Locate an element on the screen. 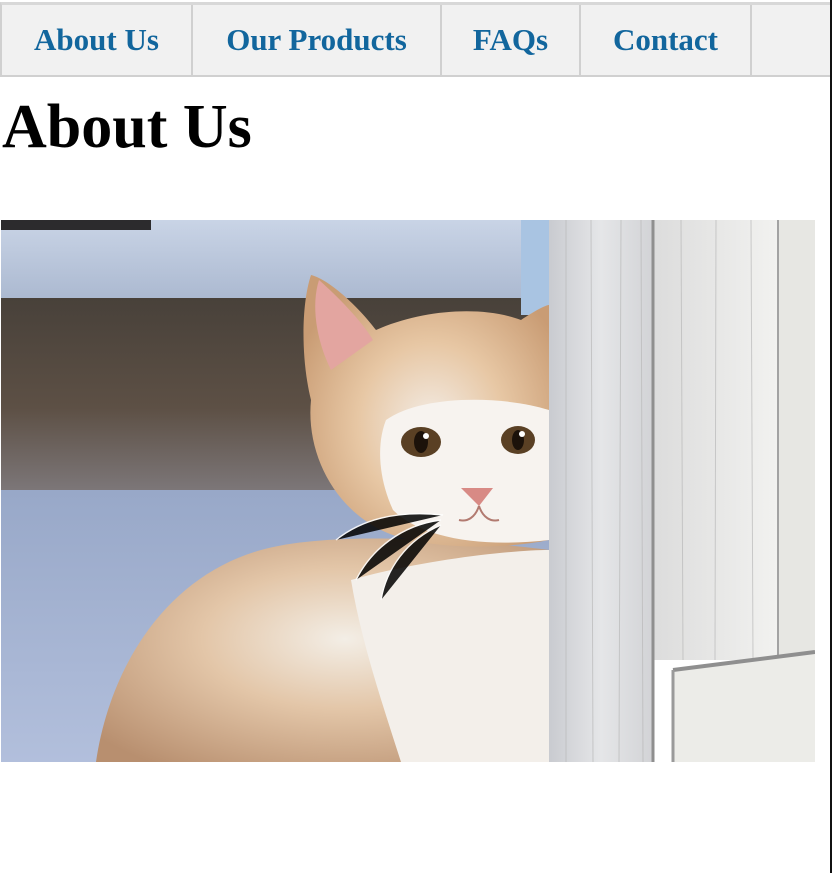 The width and height of the screenshot is (832, 873). nav-our-products: Our Products is located at coordinates (317, 40).